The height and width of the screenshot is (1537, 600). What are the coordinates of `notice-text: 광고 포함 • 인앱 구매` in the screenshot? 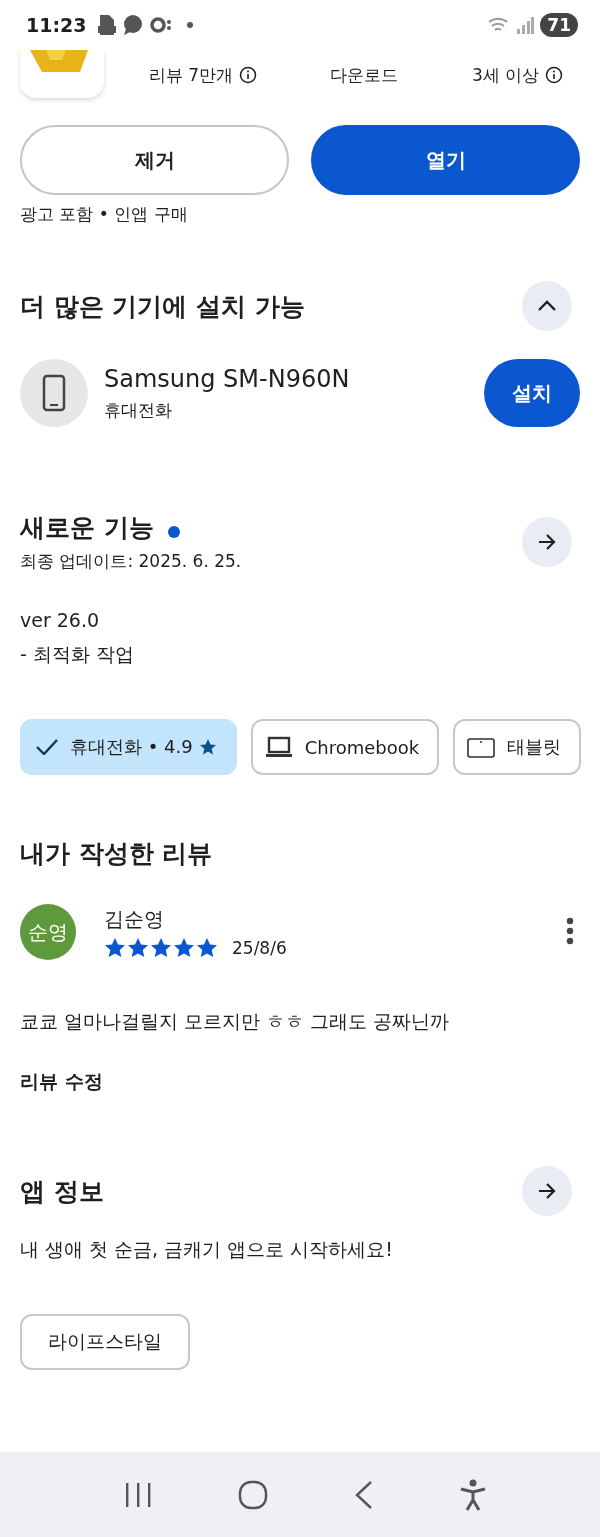 It's located at (104, 214).